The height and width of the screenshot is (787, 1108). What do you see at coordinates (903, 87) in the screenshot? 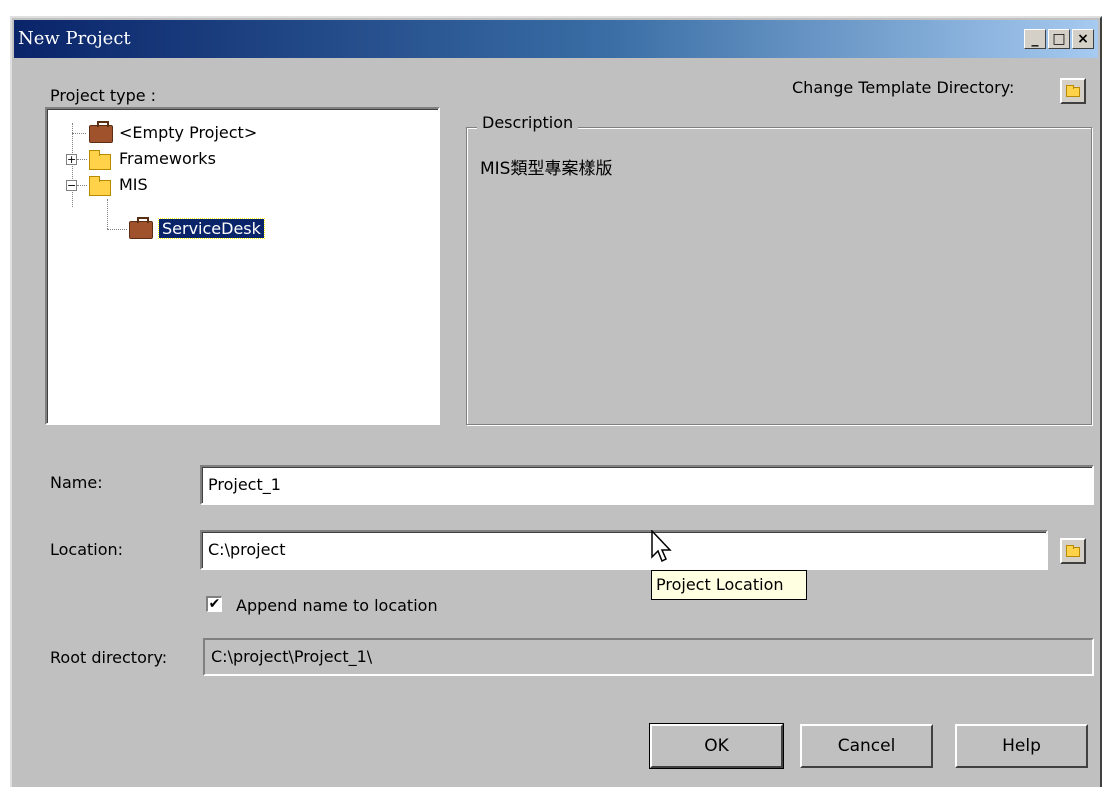
I see `change-template-directory-label: Change Template Directory:` at bounding box center [903, 87].